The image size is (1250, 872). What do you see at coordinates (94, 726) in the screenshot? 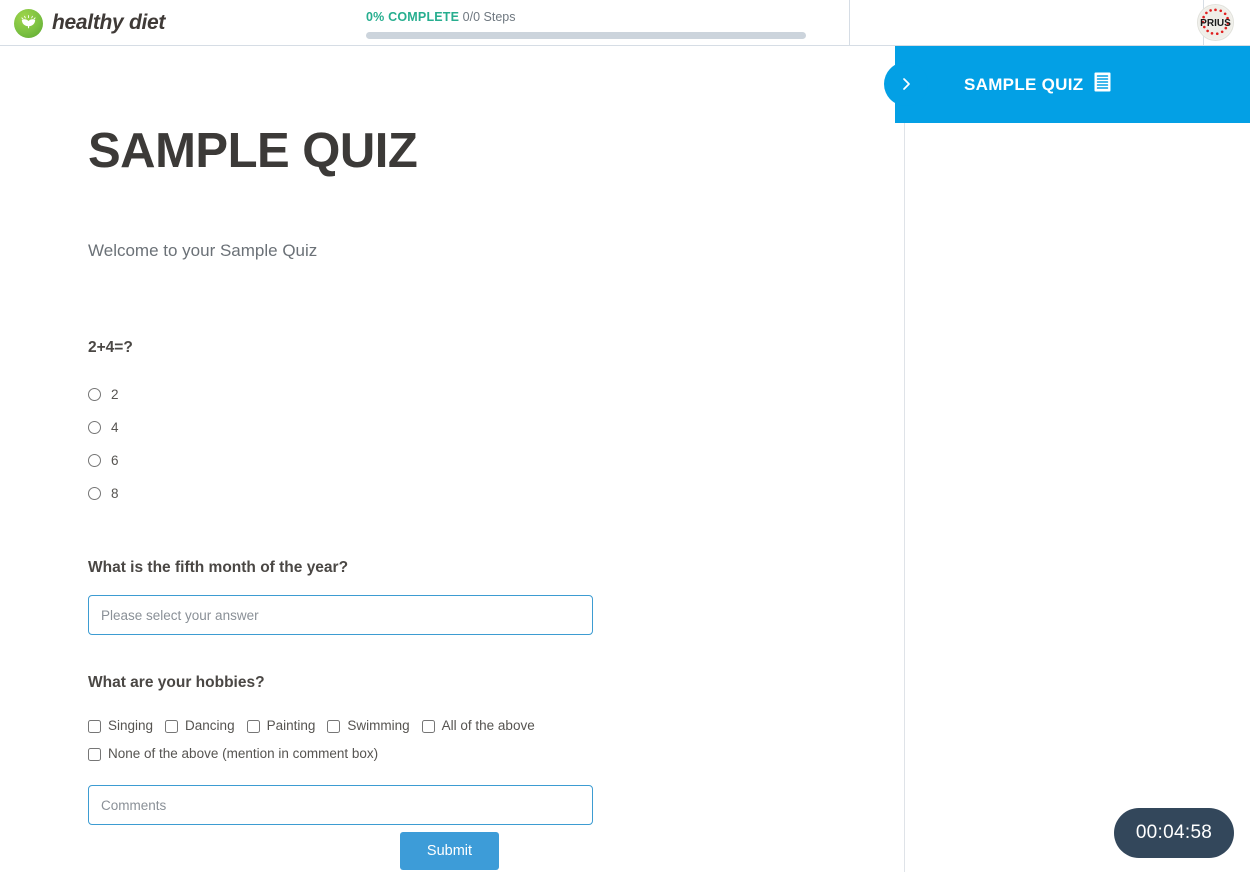
I see `checkbox-input-singing` at bounding box center [94, 726].